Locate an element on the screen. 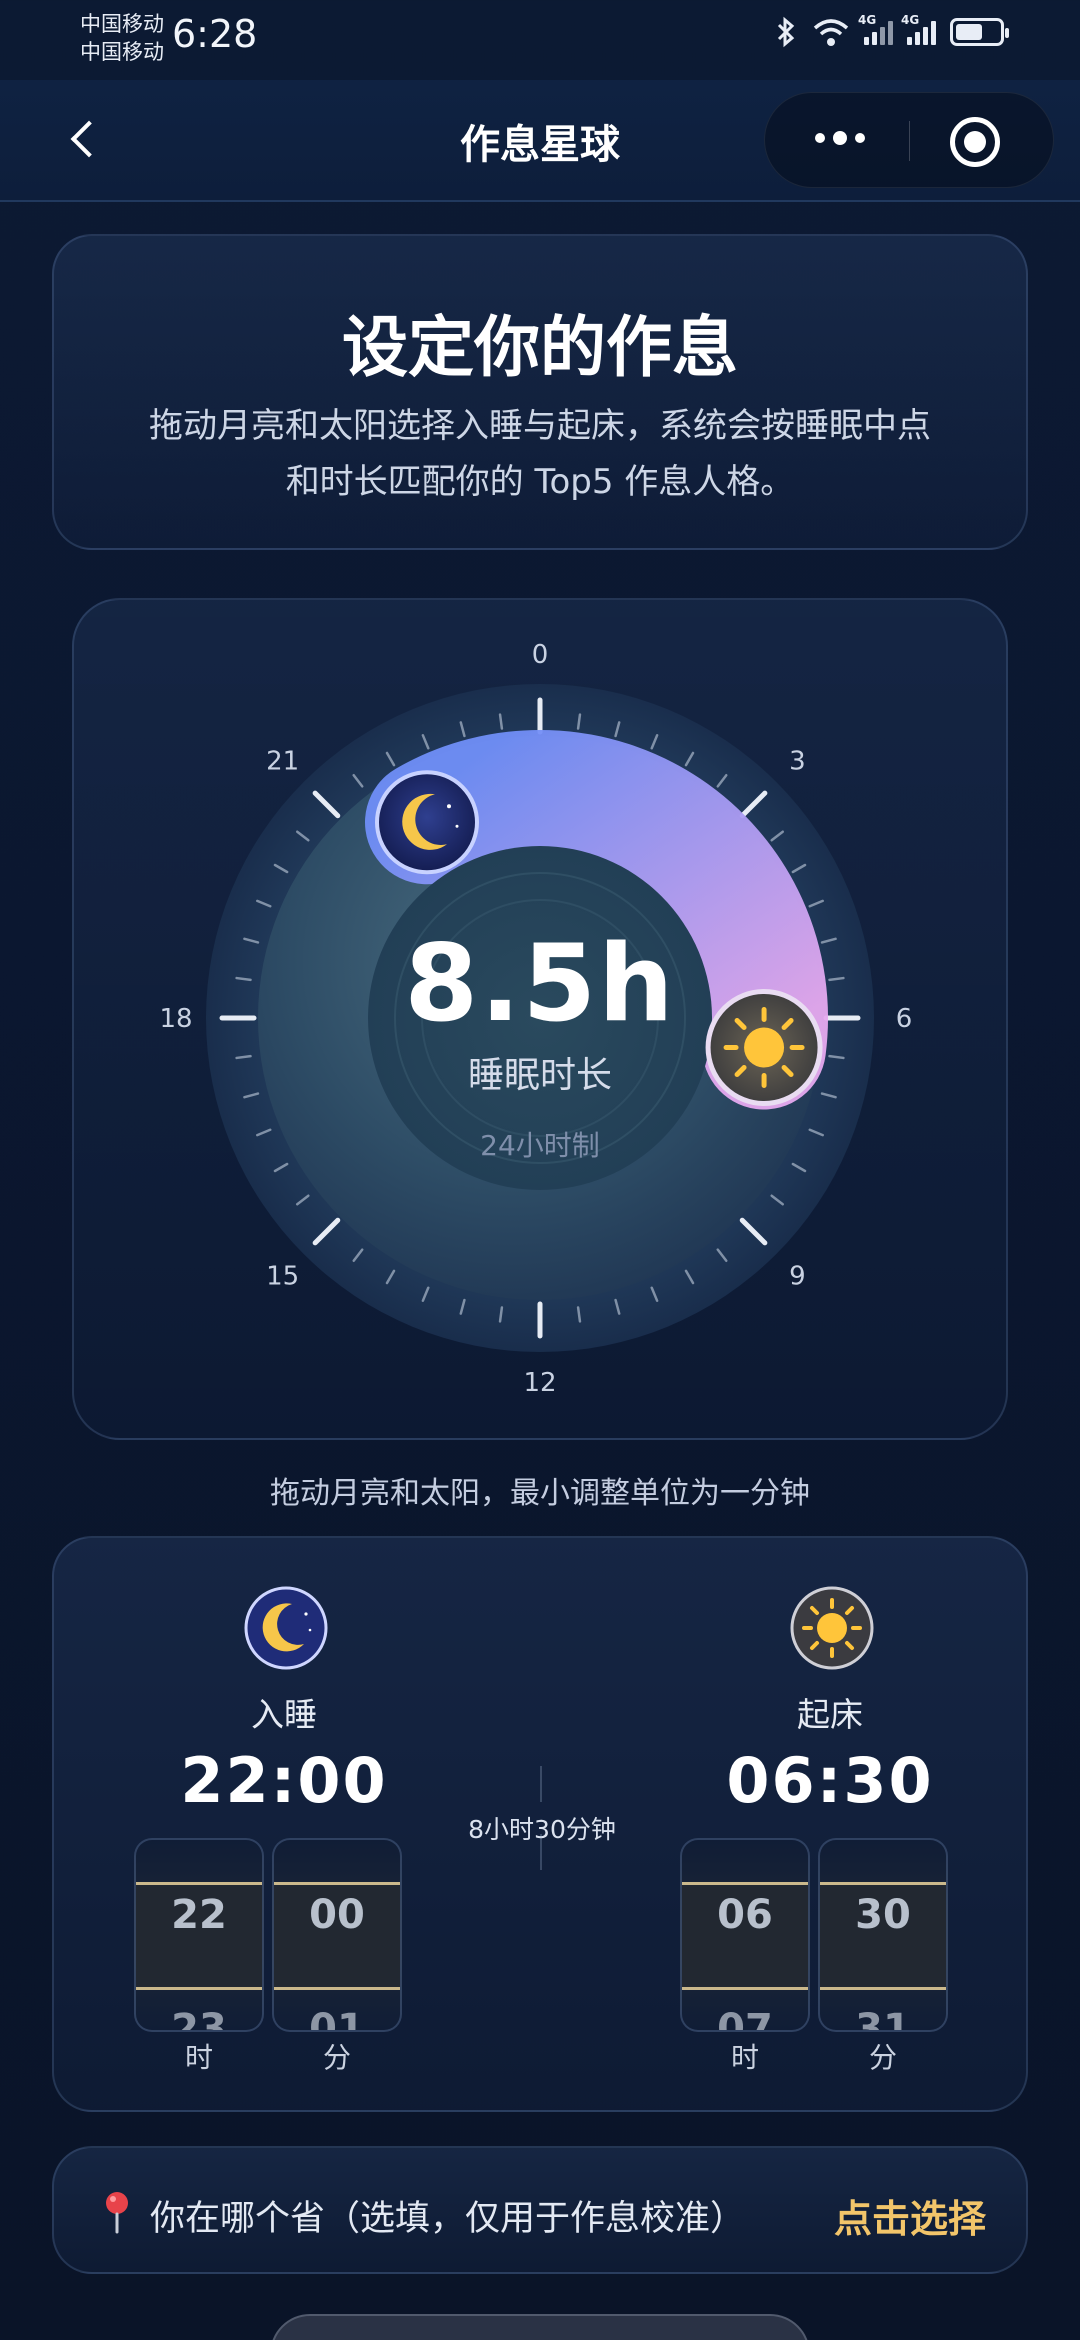  hour-label-3: 3 is located at coordinates (797, 762).